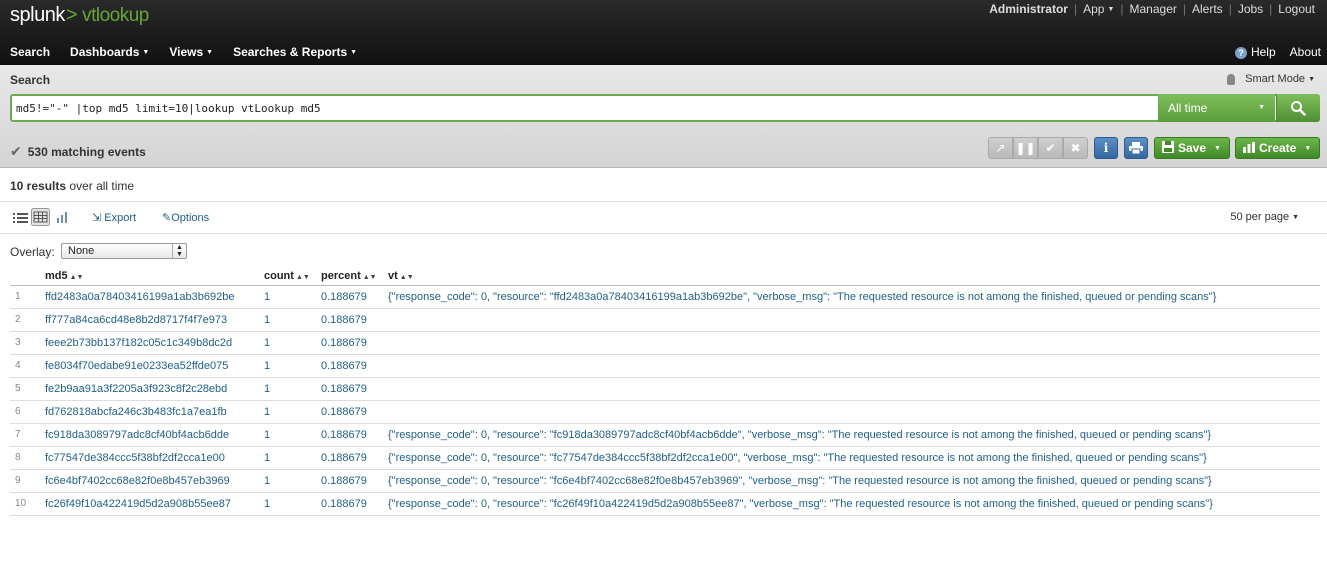  What do you see at coordinates (191, 52) in the screenshot?
I see `nav-views: Views ▼` at bounding box center [191, 52].